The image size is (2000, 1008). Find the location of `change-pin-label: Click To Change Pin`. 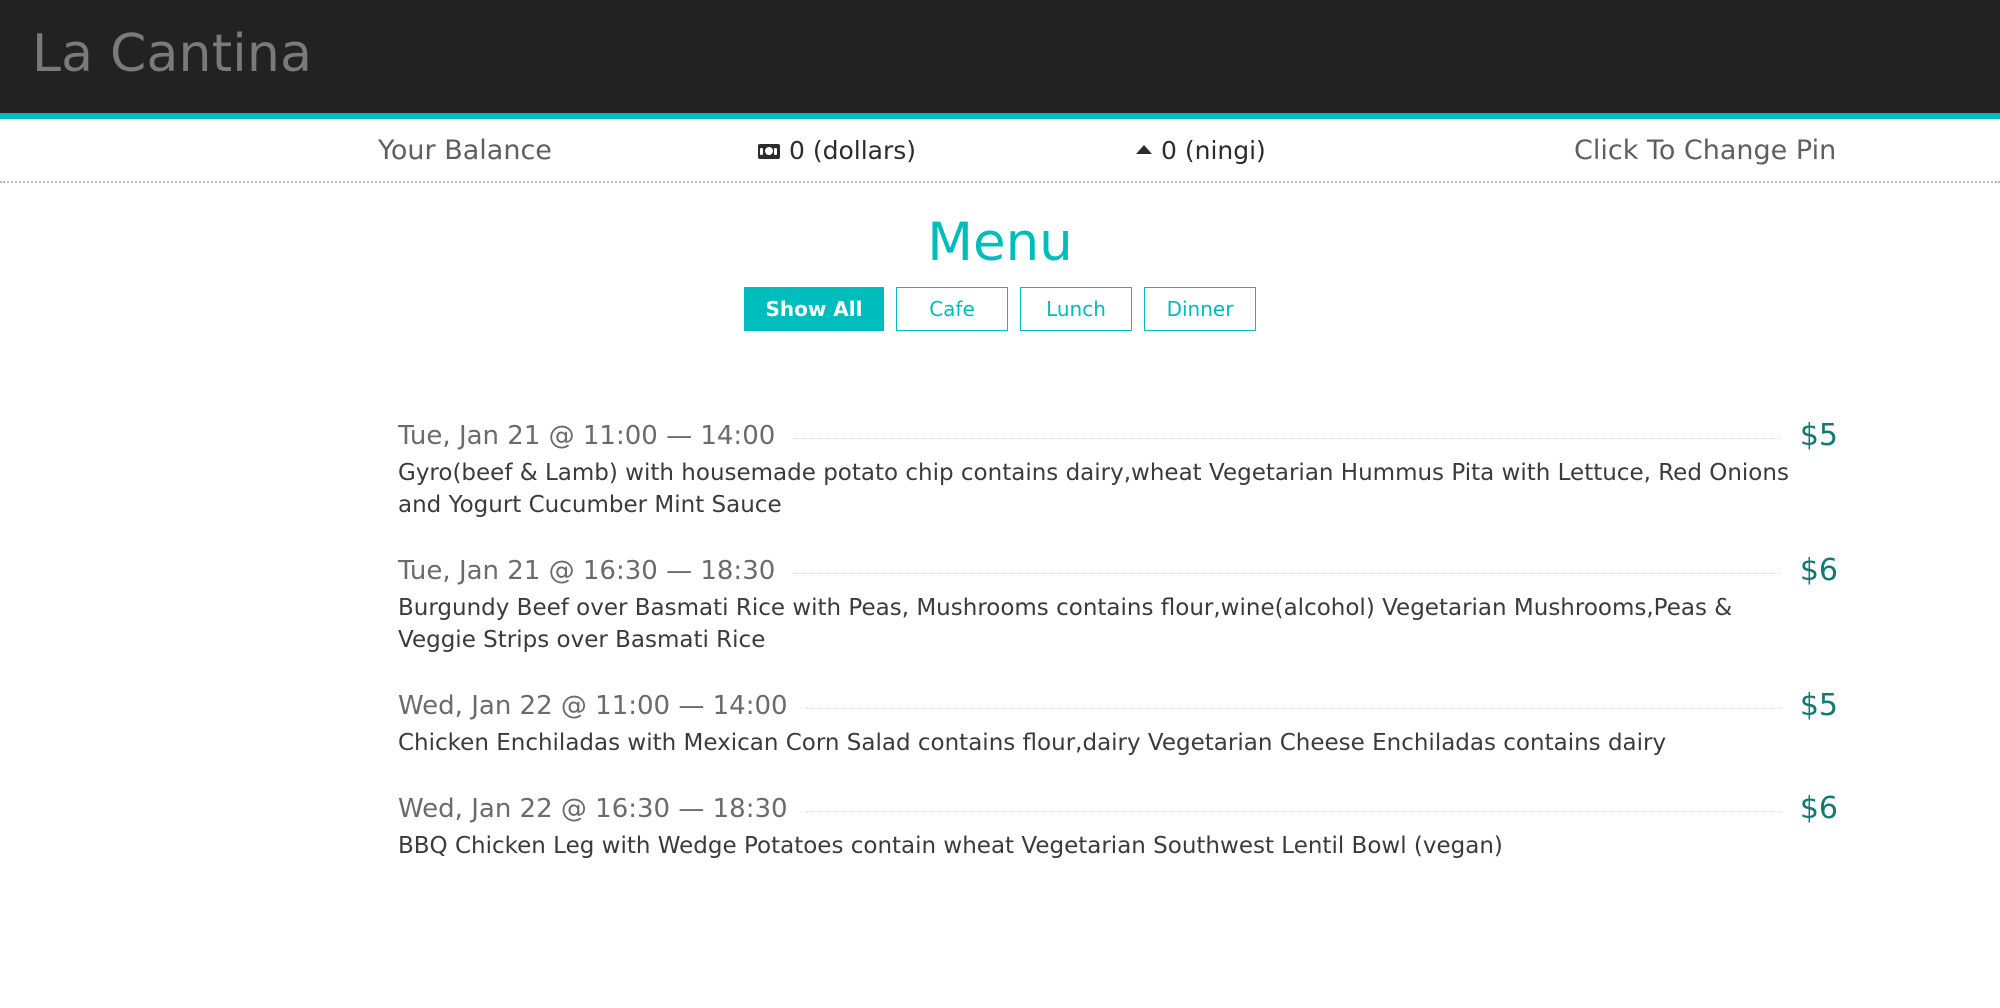

change-pin-label: Click To Change Pin is located at coordinates (1705, 150).